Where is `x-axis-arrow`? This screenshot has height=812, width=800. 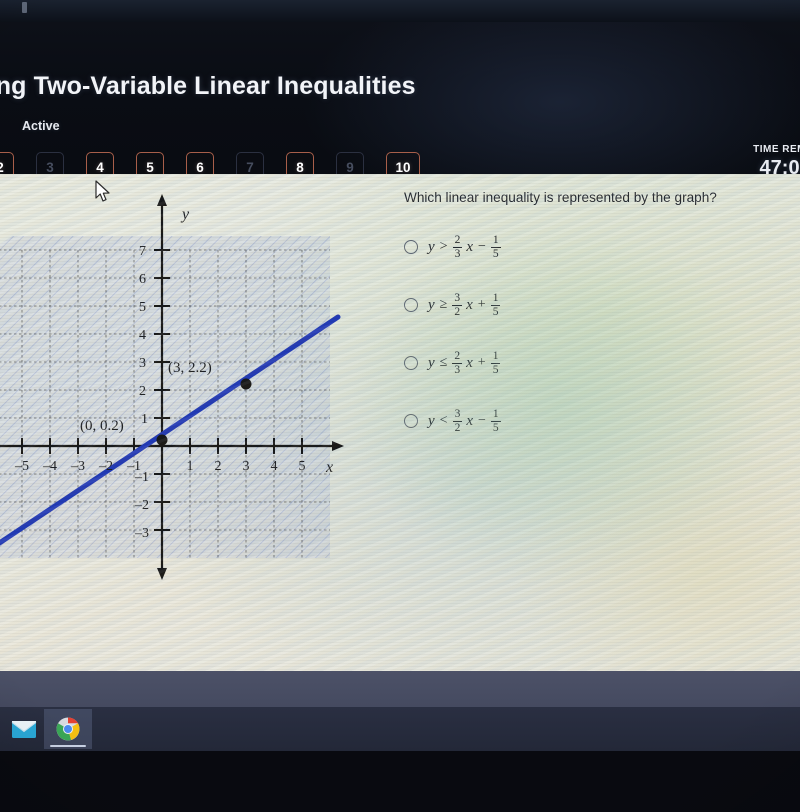 x-axis-arrow is located at coordinates (338, 446).